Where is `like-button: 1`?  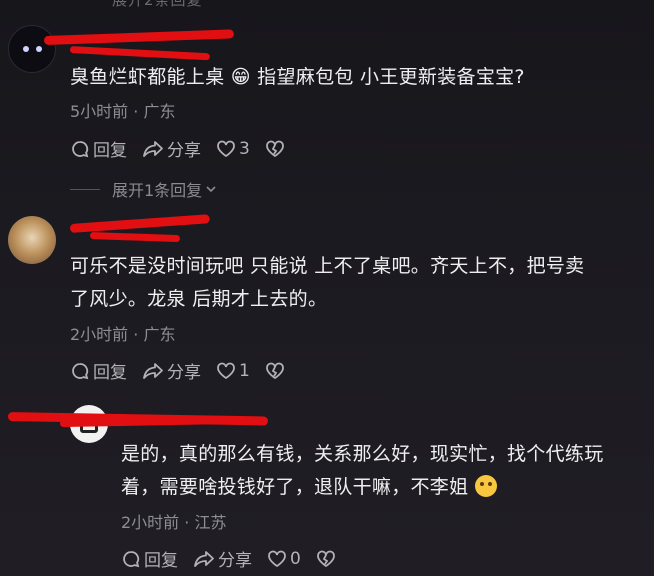
like-button: 1 is located at coordinates (233, 371).